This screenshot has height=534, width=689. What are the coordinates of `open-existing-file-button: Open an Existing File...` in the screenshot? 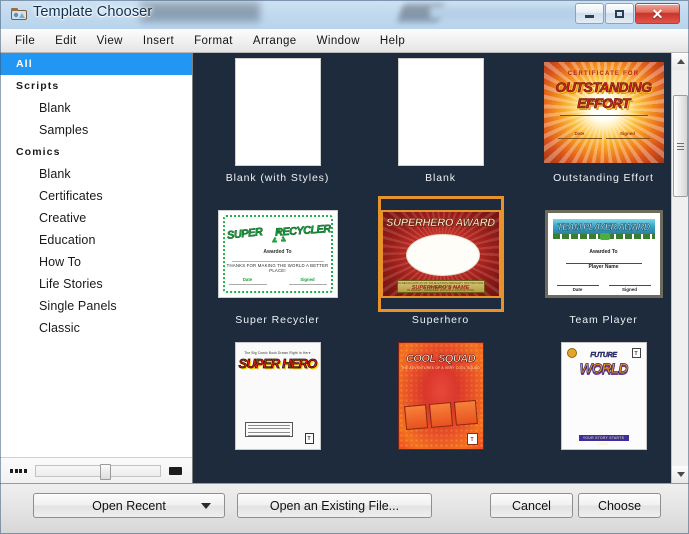 It's located at (334, 505).